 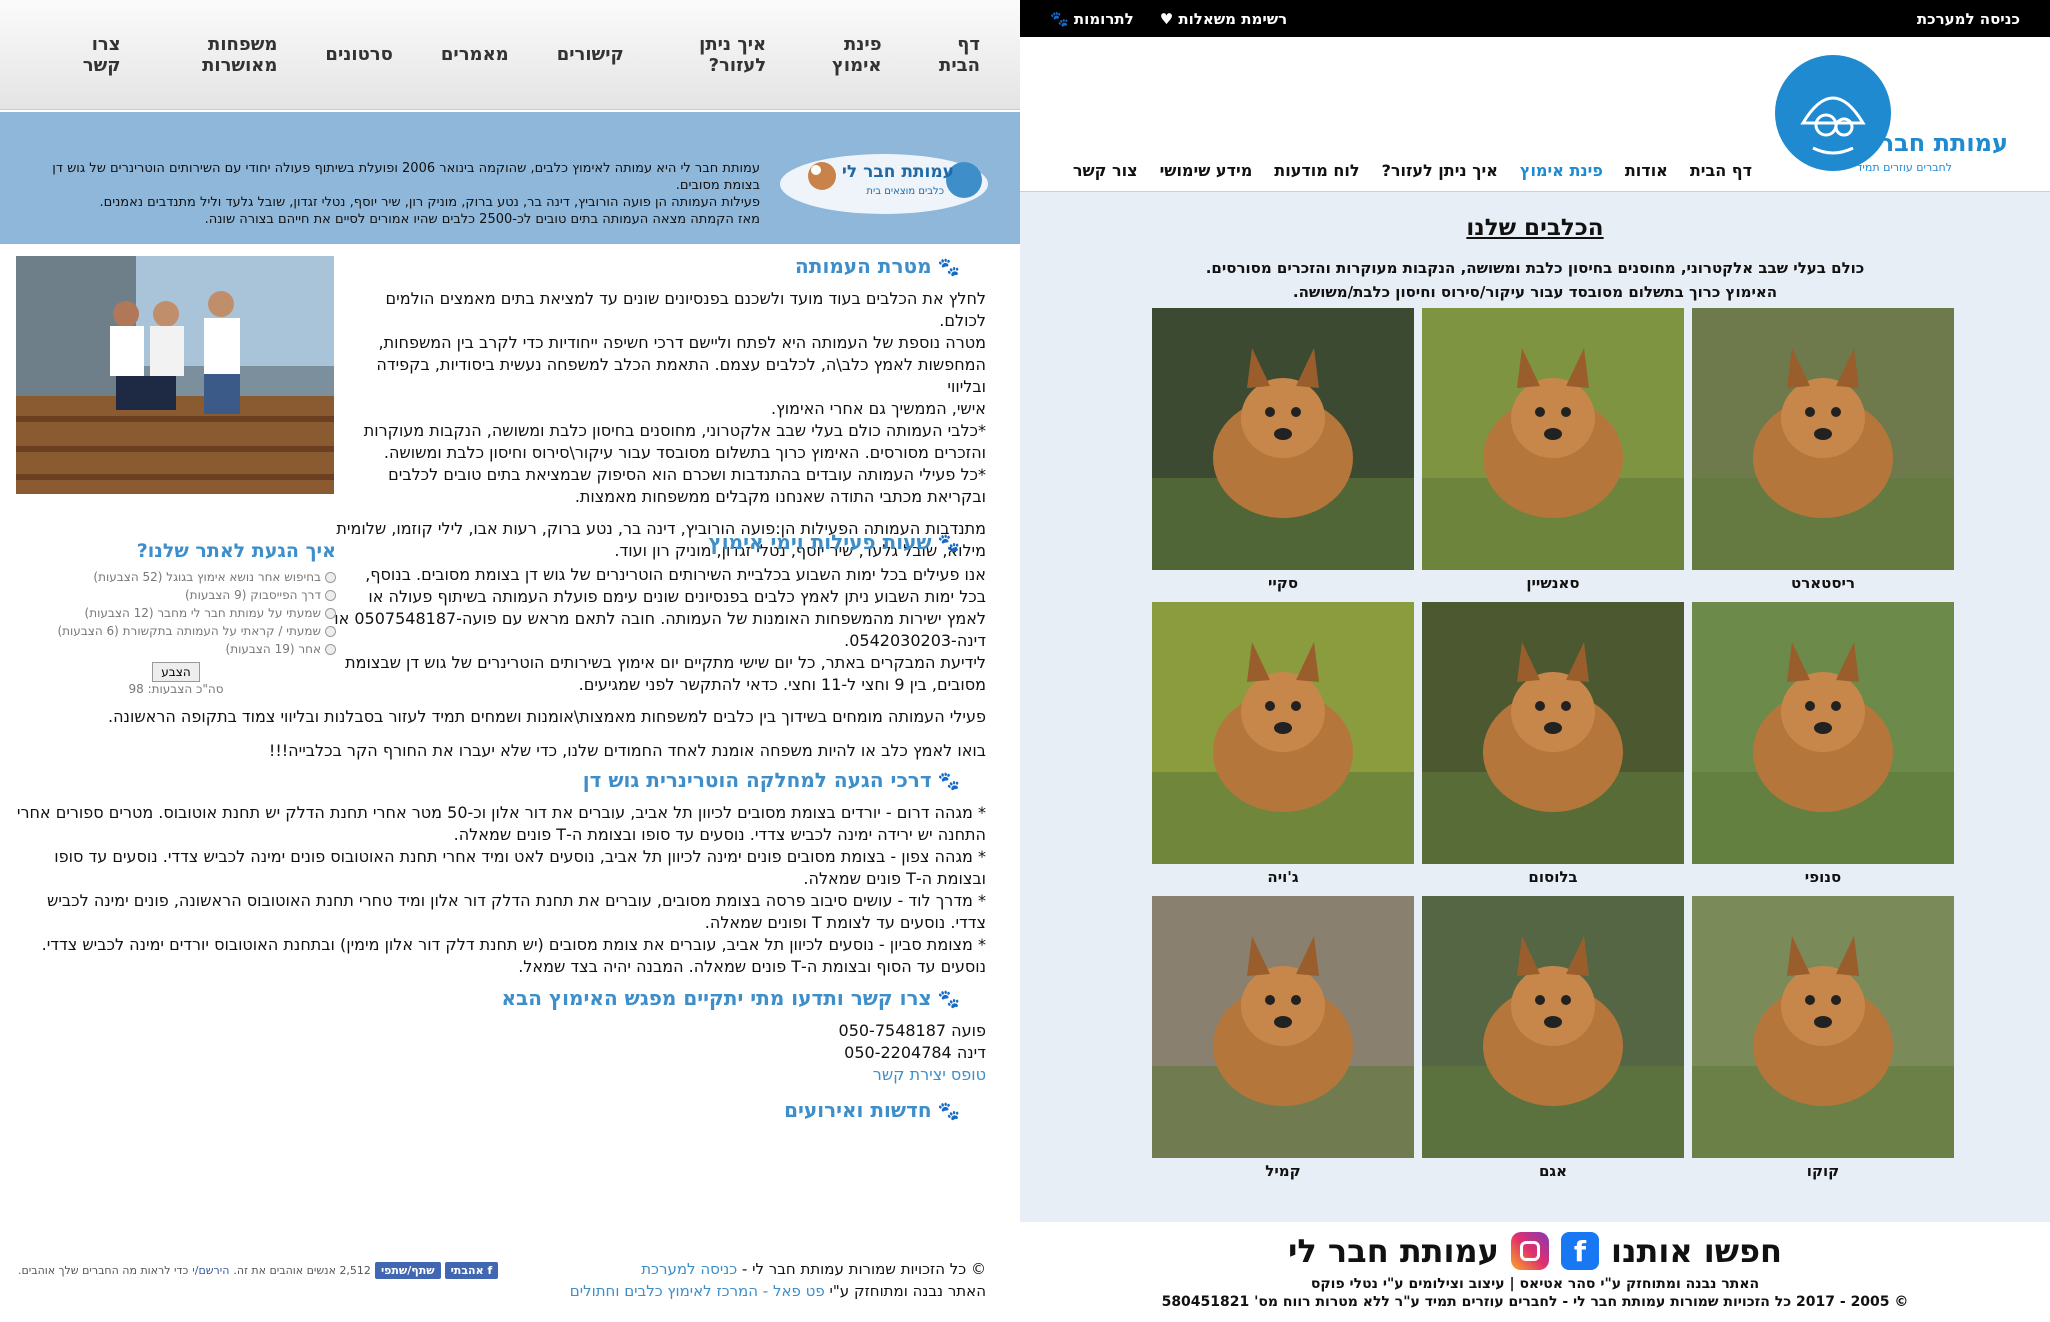 What do you see at coordinates (689, 1269) in the screenshot?
I see `footer-login-link: כניסה למערכת` at bounding box center [689, 1269].